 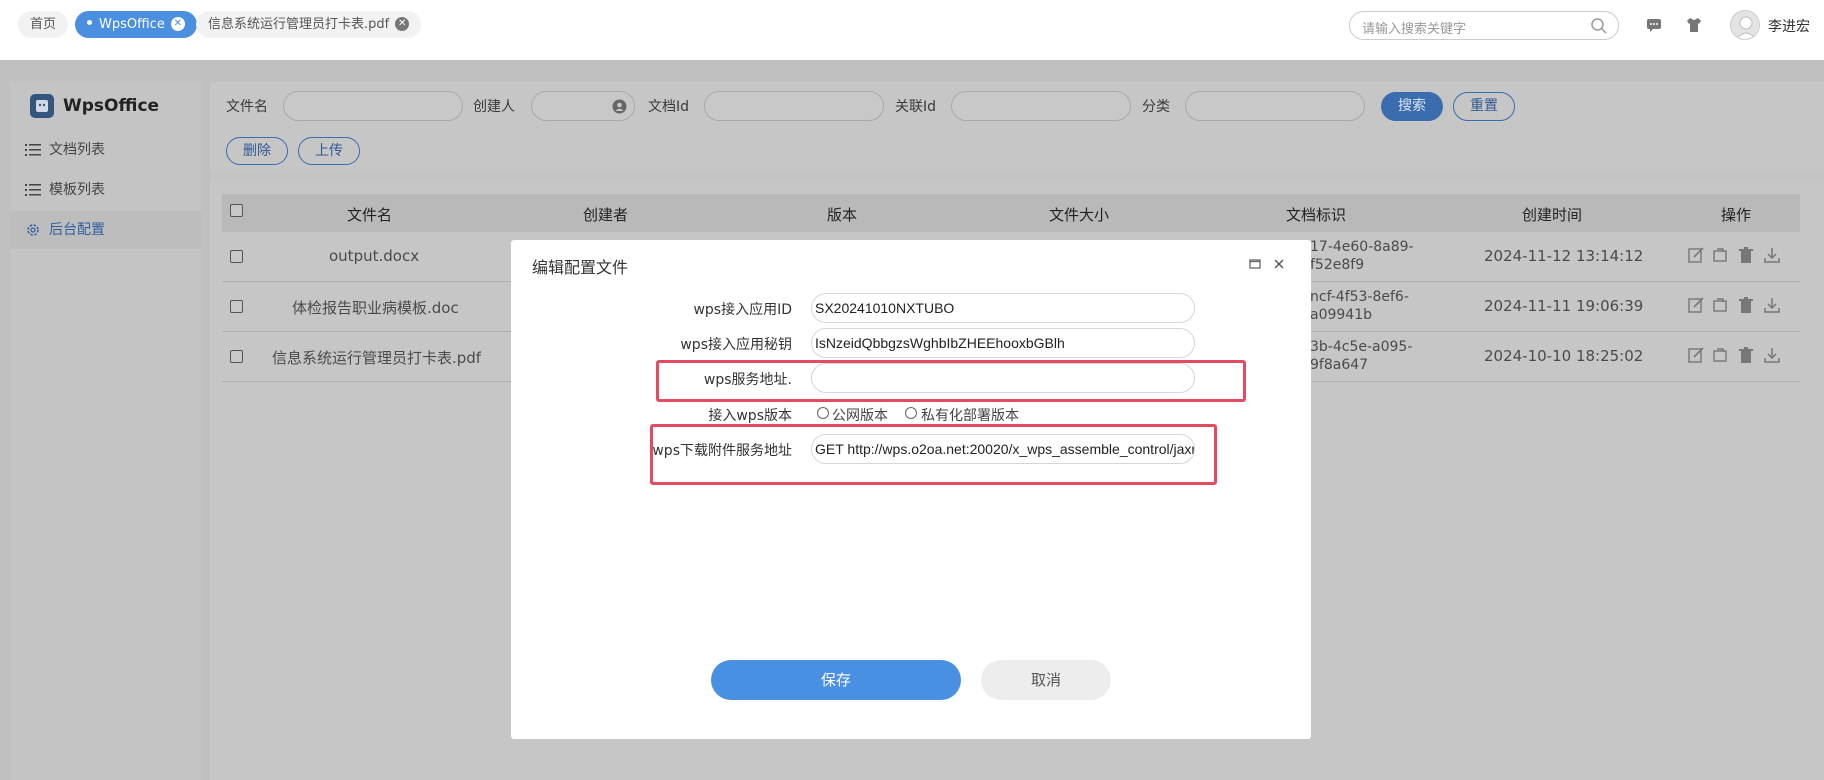 What do you see at coordinates (1046, 680) in the screenshot?
I see `cancel-button: 取消` at bounding box center [1046, 680].